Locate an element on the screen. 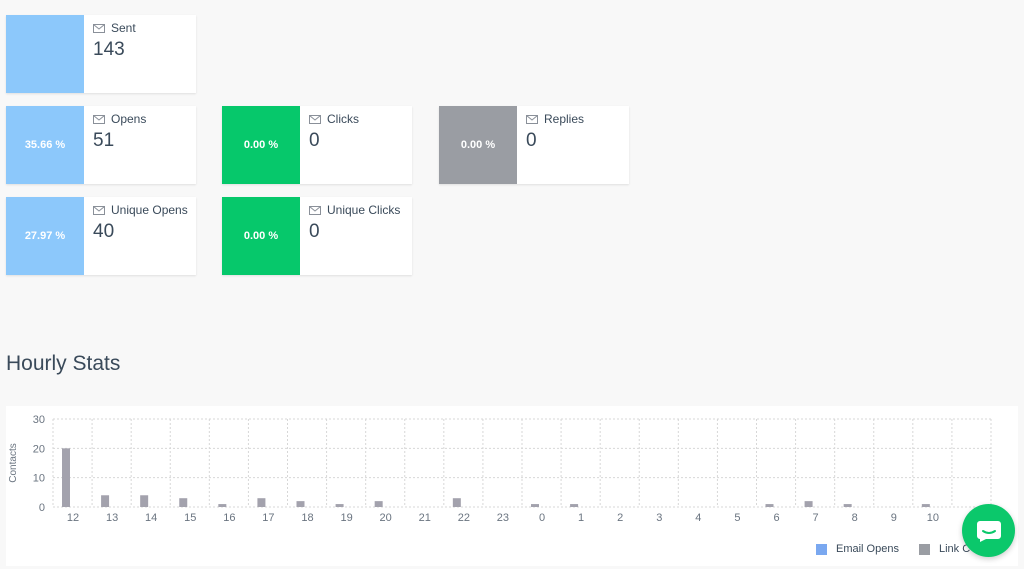 This screenshot has width=1024, height=569. clicks-value: 0 is located at coordinates (314, 140).